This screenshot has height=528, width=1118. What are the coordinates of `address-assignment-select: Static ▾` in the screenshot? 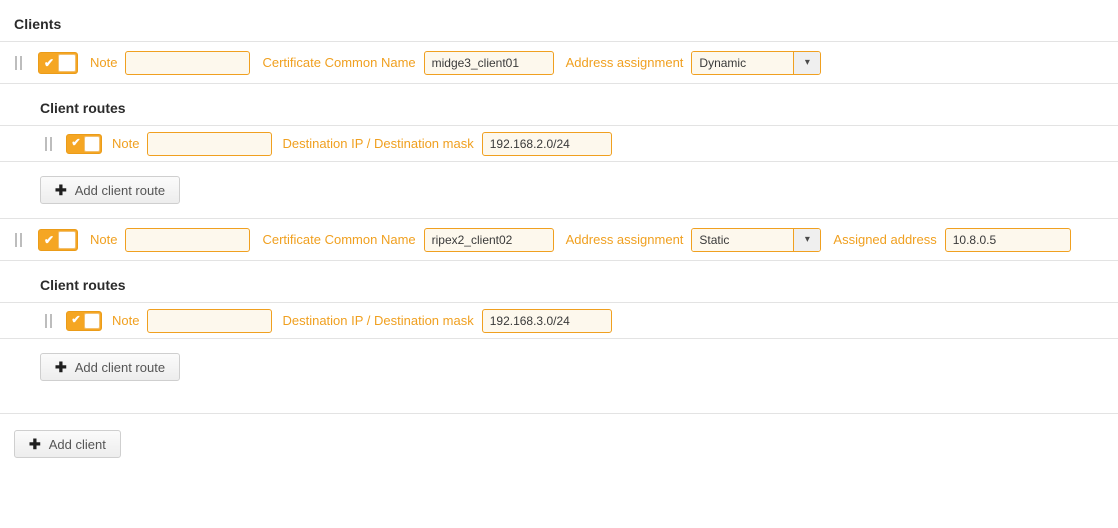 It's located at (756, 239).